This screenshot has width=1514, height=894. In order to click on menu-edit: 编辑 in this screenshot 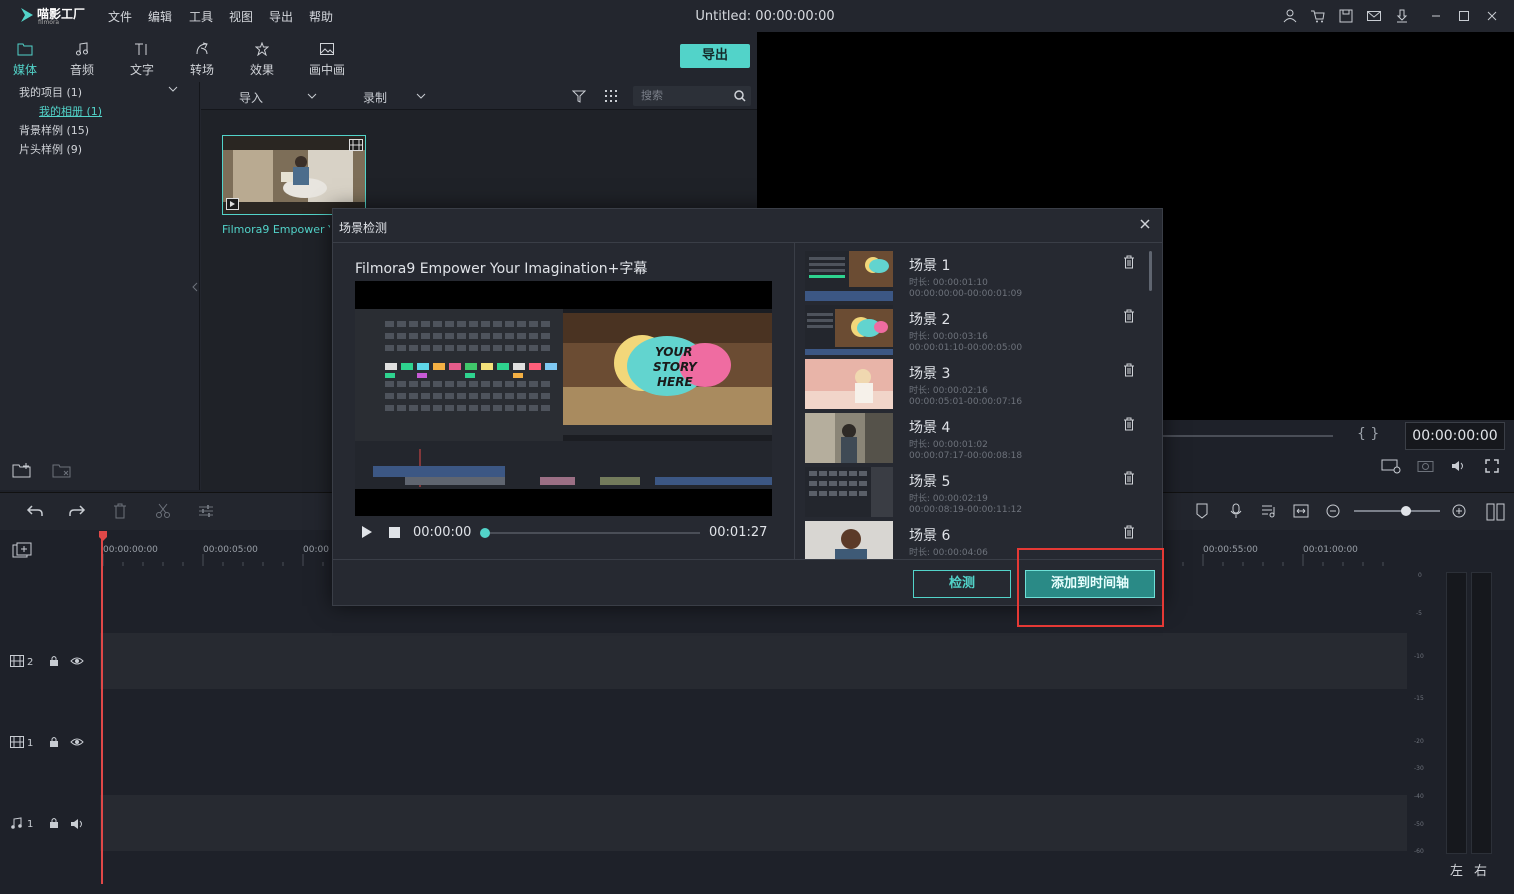, I will do `click(160, 16)`.